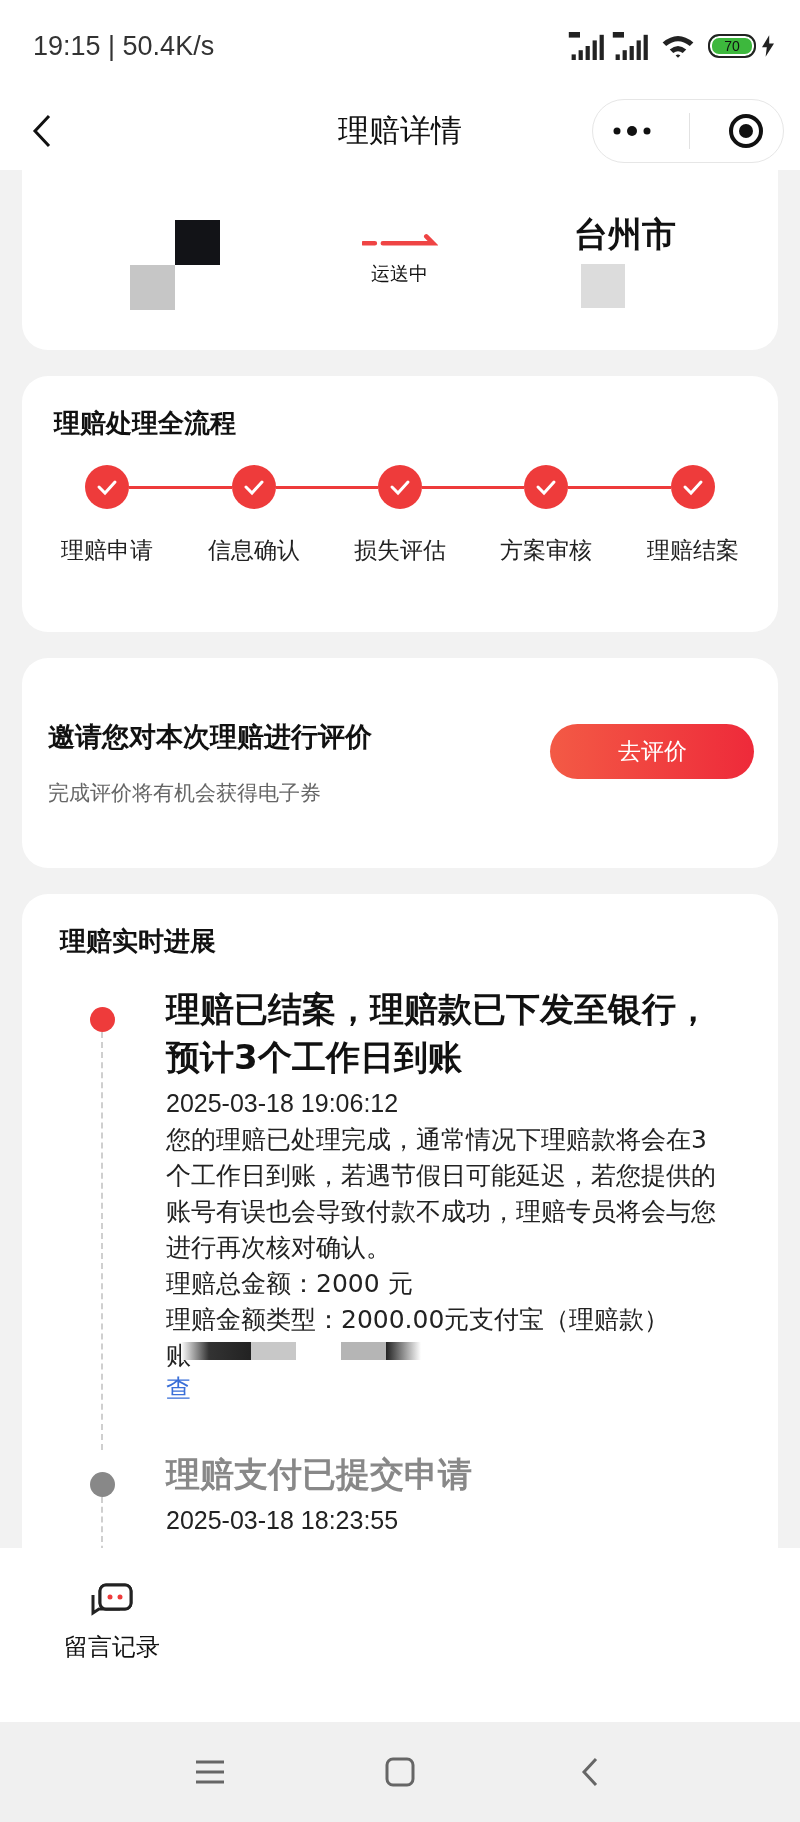  Describe the element at coordinates (692, 550) in the screenshot. I see `step-label: 理赔结案` at that location.